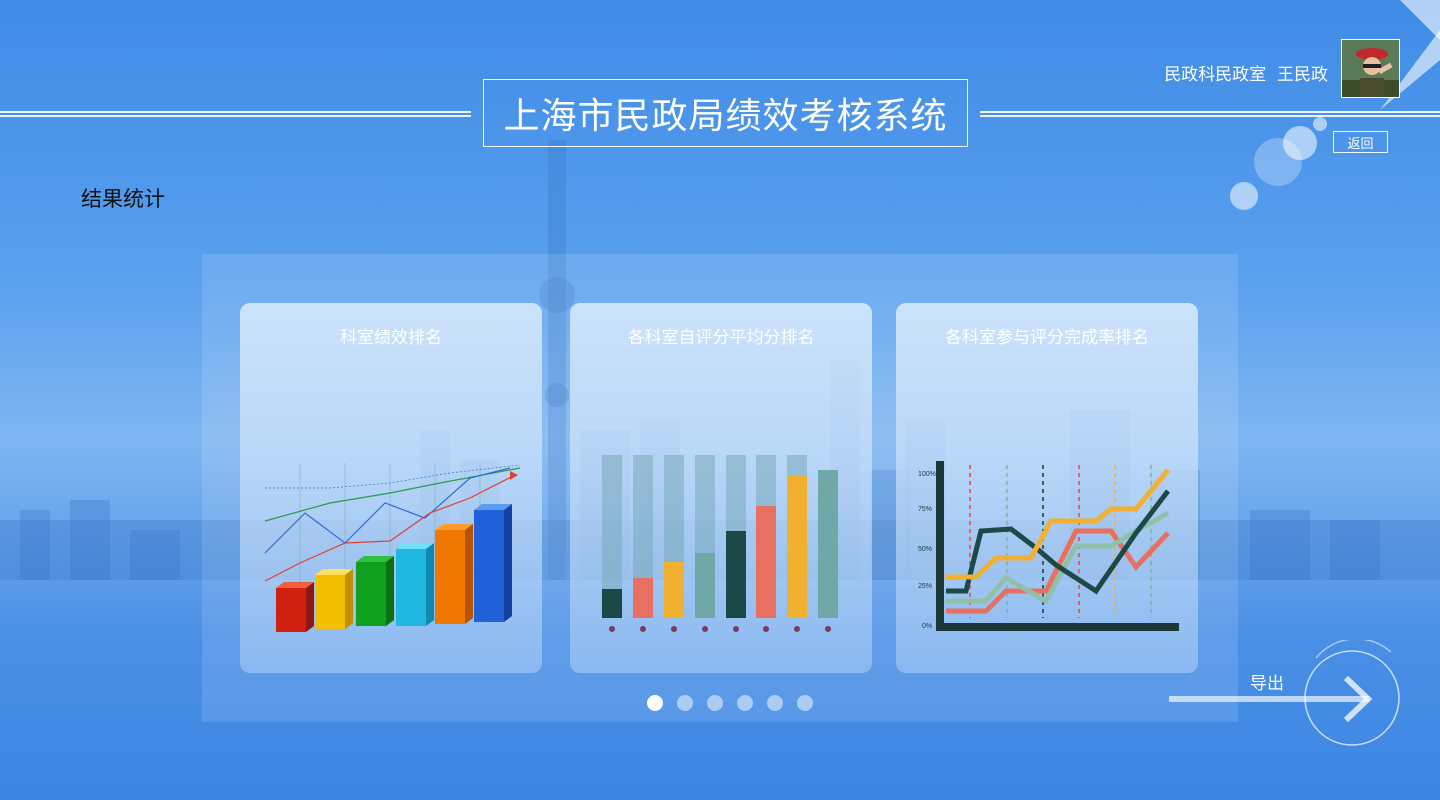 Image resolution: width=1440 pixels, height=800 pixels. I want to click on card-department-performance-ranking: 科室绩效排名, so click(391, 488).